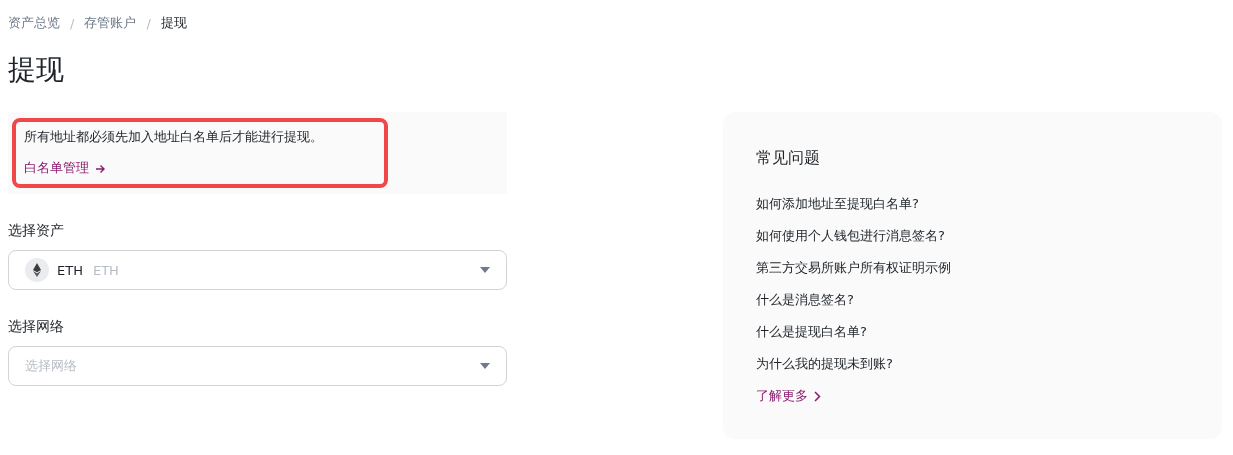  What do you see at coordinates (36, 327) in the screenshot?
I see `field-label: 选择网络` at bounding box center [36, 327].